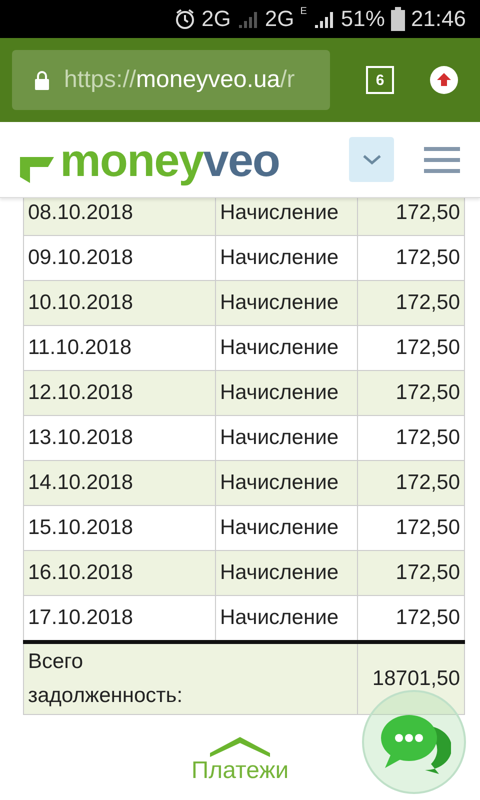  What do you see at coordinates (185, 19) in the screenshot?
I see `alarm-icon` at bounding box center [185, 19].